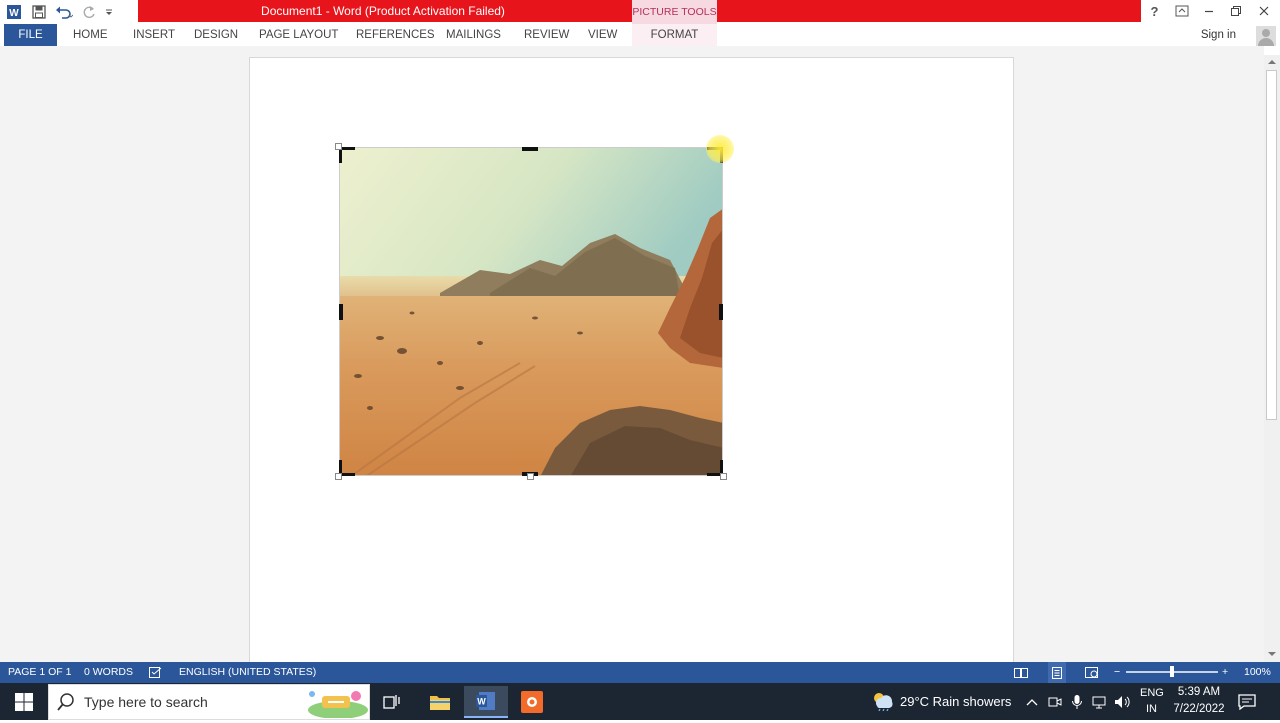 The width and height of the screenshot is (1280, 723). Describe the element at coordinates (1271, 245) in the screenshot. I see `scrollbar-thumb` at that location.